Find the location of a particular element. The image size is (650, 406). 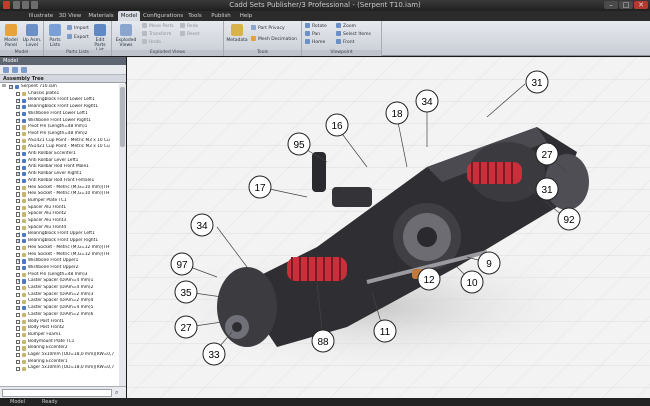

maximize-button: □ is located at coordinates (626, 5).